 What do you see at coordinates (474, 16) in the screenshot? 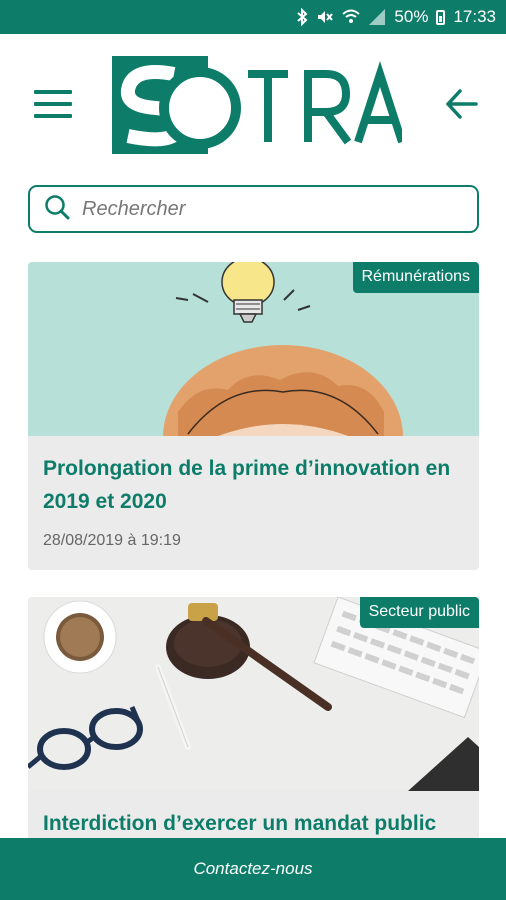
I see `clock: 17:33` at bounding box center [474, 16].